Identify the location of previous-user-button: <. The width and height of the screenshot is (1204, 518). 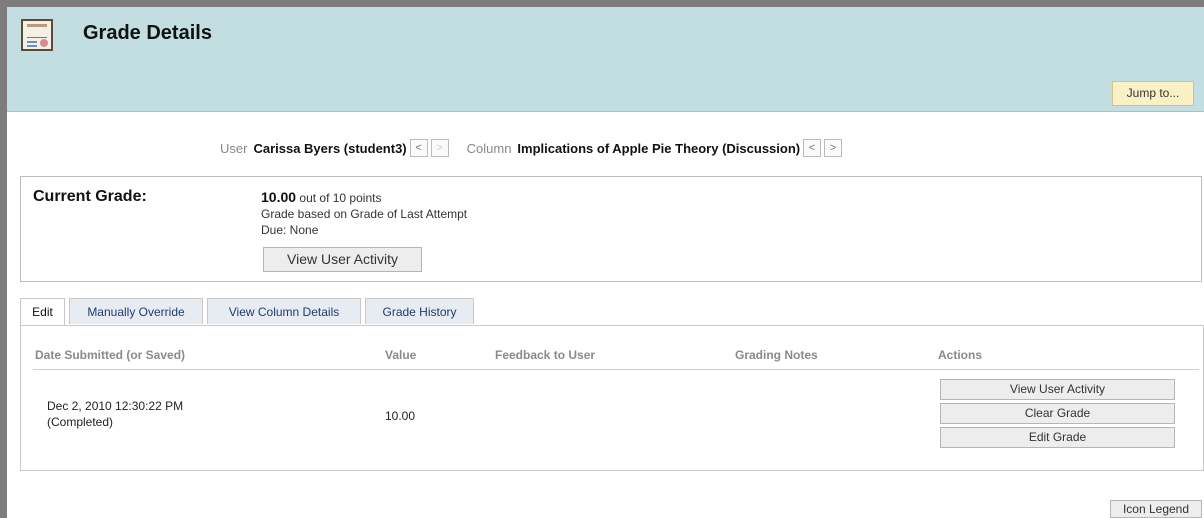
(418, 148).